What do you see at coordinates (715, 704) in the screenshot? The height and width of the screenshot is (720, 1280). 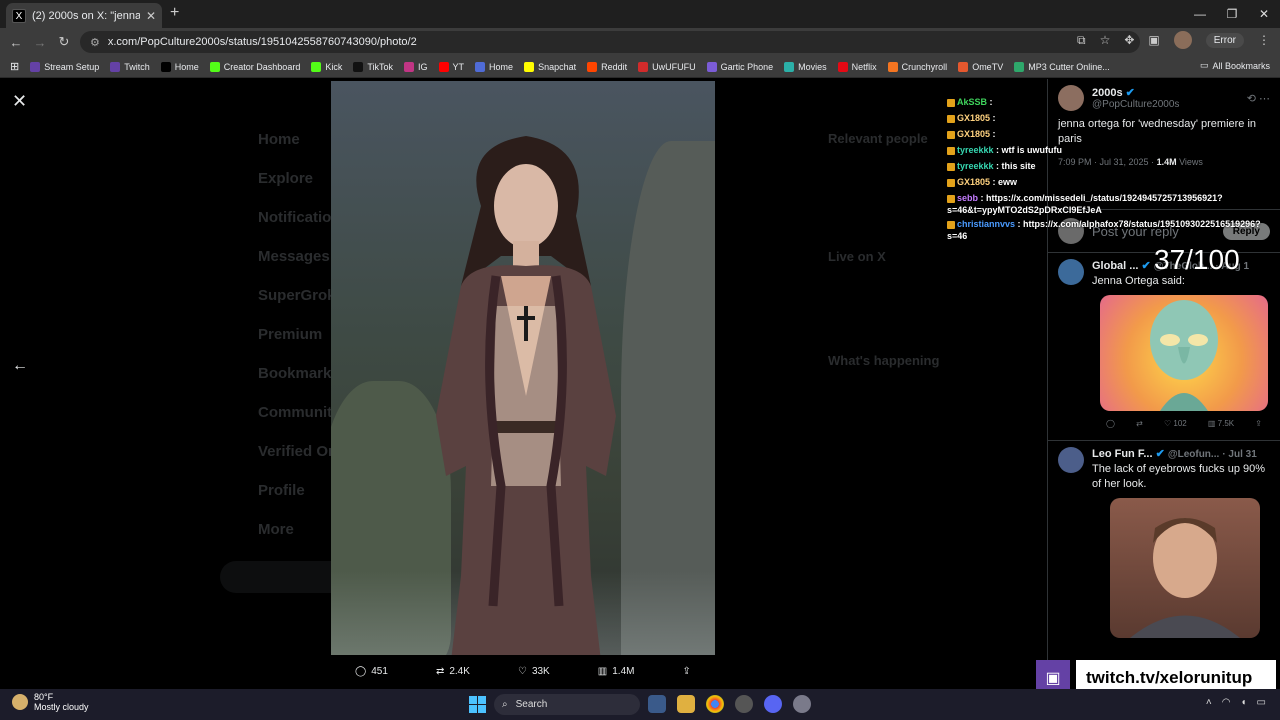 I see `chrome-icon` at bounding box center [715, 704].